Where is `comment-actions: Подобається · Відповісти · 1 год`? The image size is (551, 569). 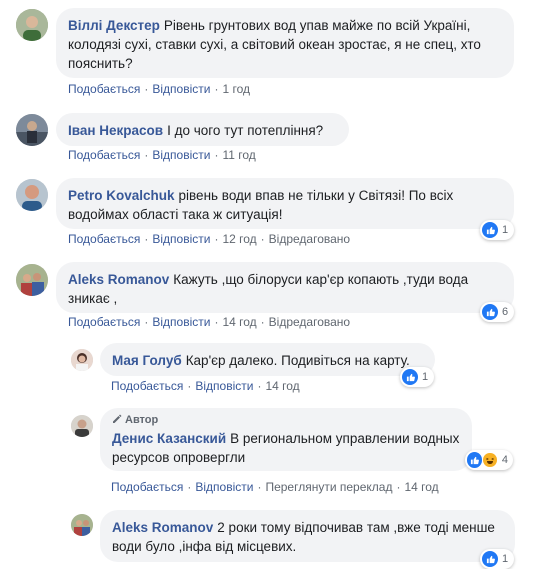
comment-actions: Подобається · Відповісти · 1 год is located at coordinates (159, 89).